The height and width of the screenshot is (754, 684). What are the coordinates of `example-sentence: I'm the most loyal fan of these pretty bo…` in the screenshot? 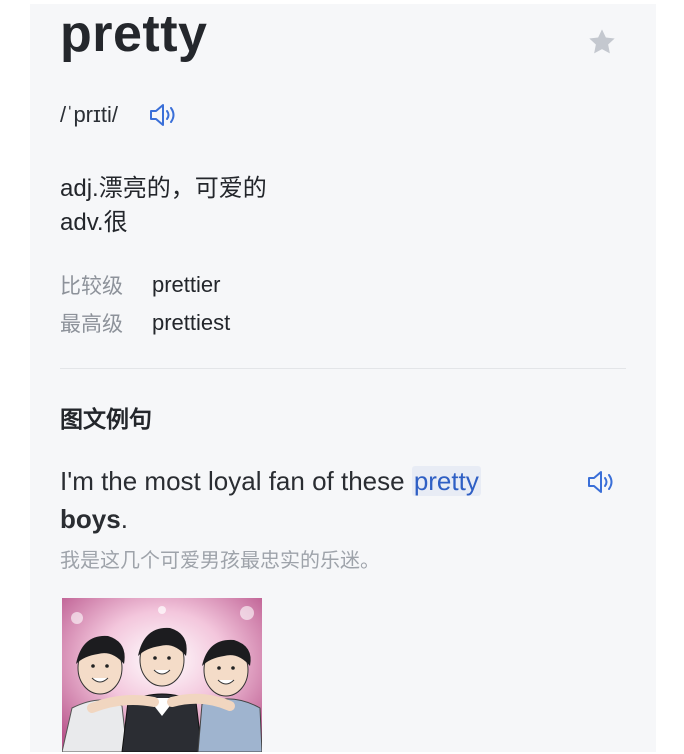 It's located at (310, 500).